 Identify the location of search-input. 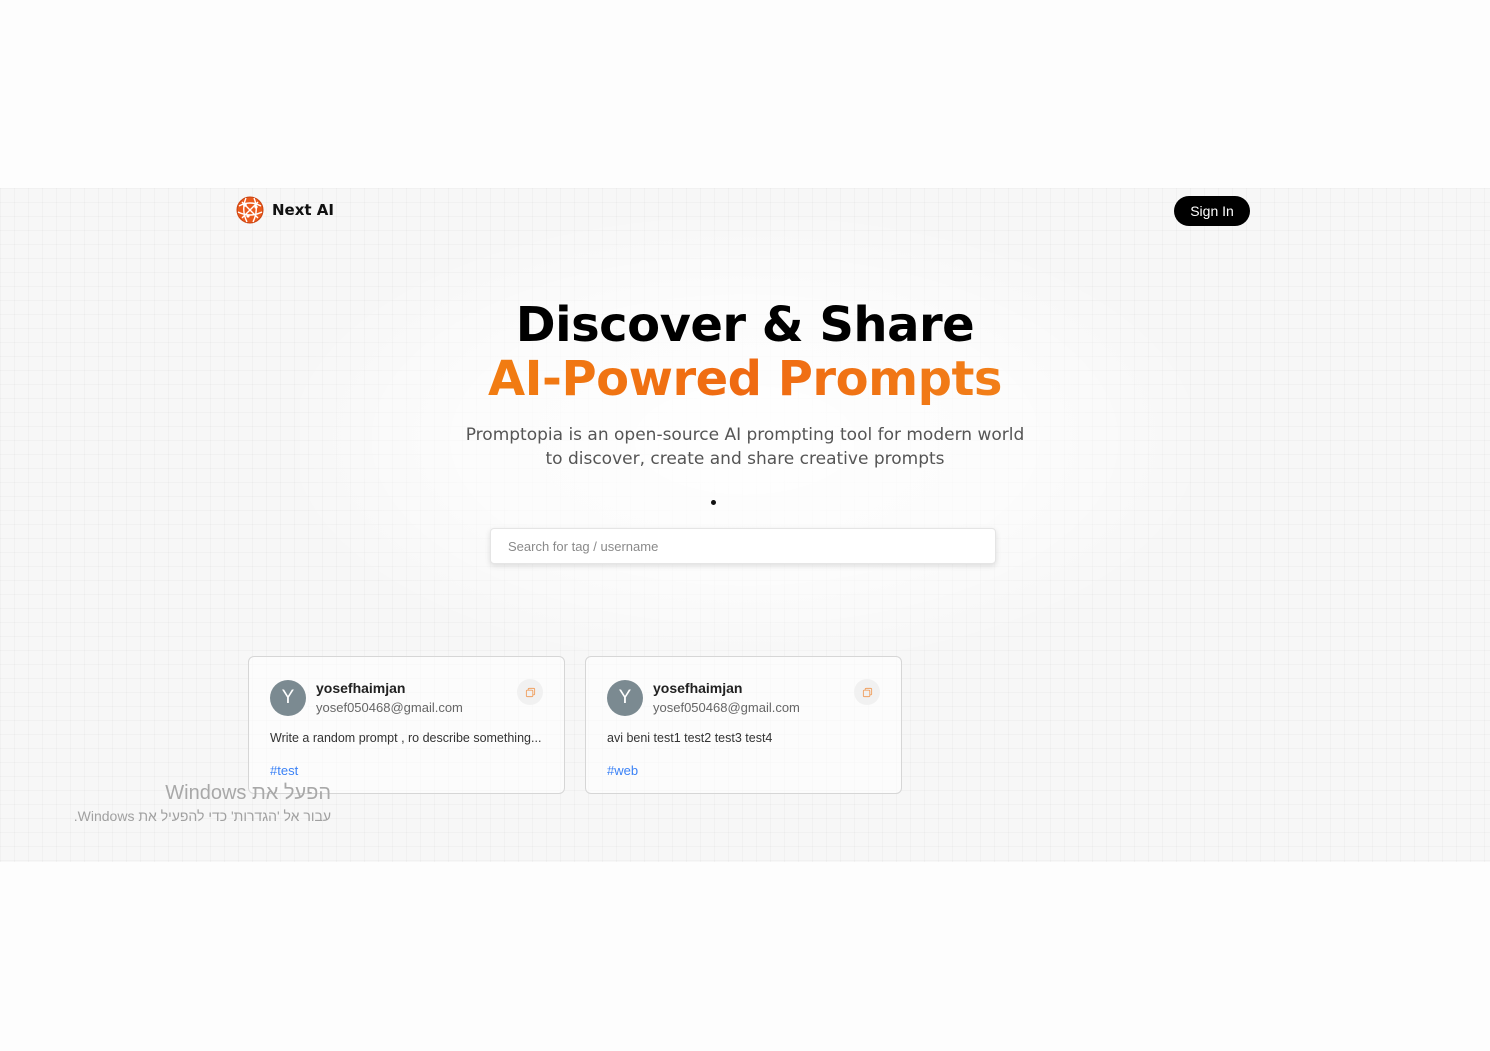
(743, 546).